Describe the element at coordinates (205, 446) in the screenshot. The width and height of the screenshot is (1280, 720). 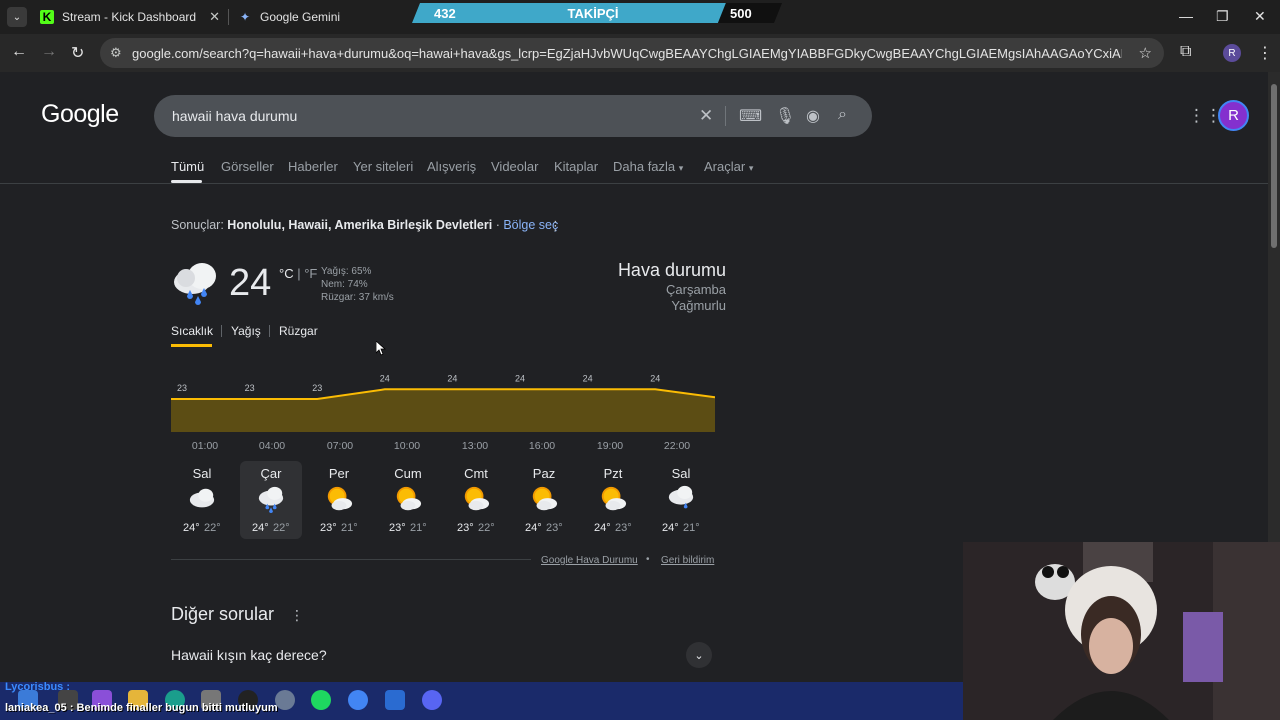
I see `hour-label: 01:00` at that location.